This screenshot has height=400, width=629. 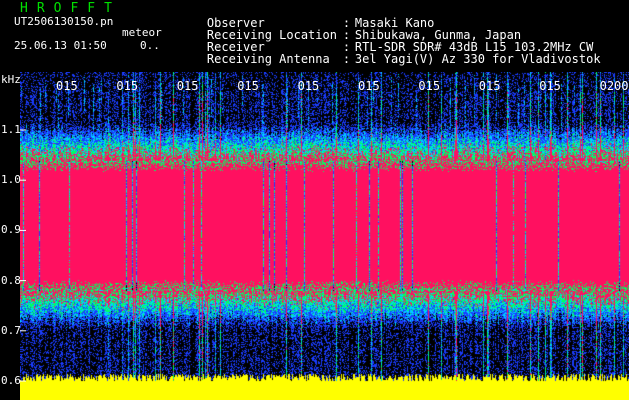 What do you see at coordinates (64, 21) in the screenshot?
I see `filename-label: UT2506130150.pn` at bounding box center [64, 21].